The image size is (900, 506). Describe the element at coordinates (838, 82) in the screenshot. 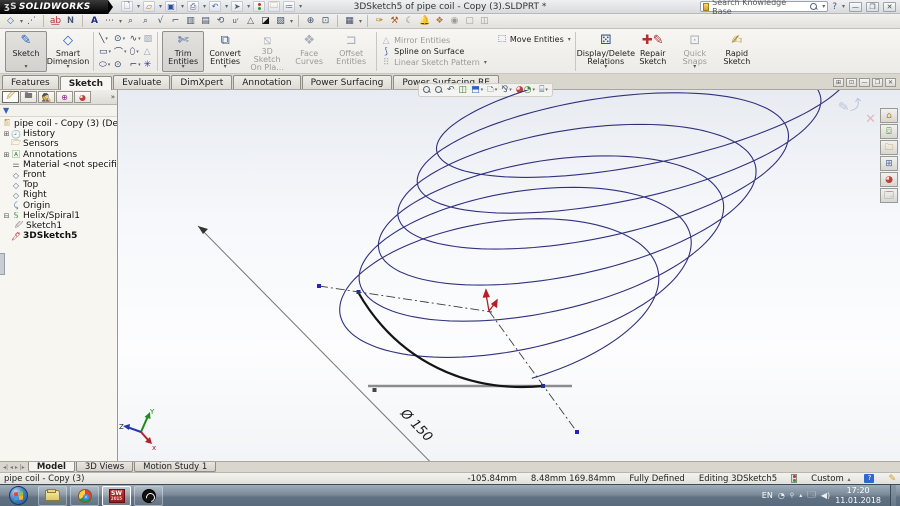

I see `doc-cascade-icon: ⊞` at that location.